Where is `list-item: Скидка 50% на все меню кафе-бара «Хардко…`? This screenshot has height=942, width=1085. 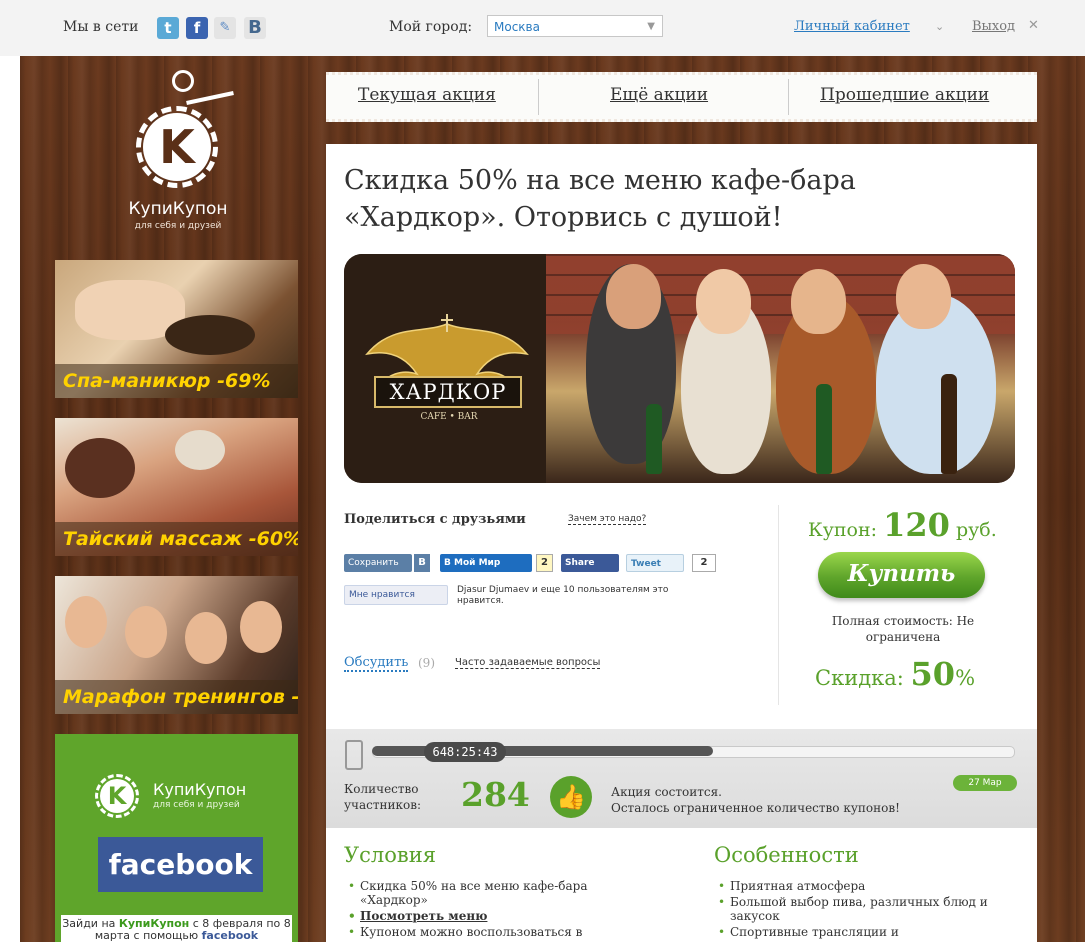
list-item: Скидка 50% на все меню кафе-бара «Хардко… is located at coordinates (489, 893).